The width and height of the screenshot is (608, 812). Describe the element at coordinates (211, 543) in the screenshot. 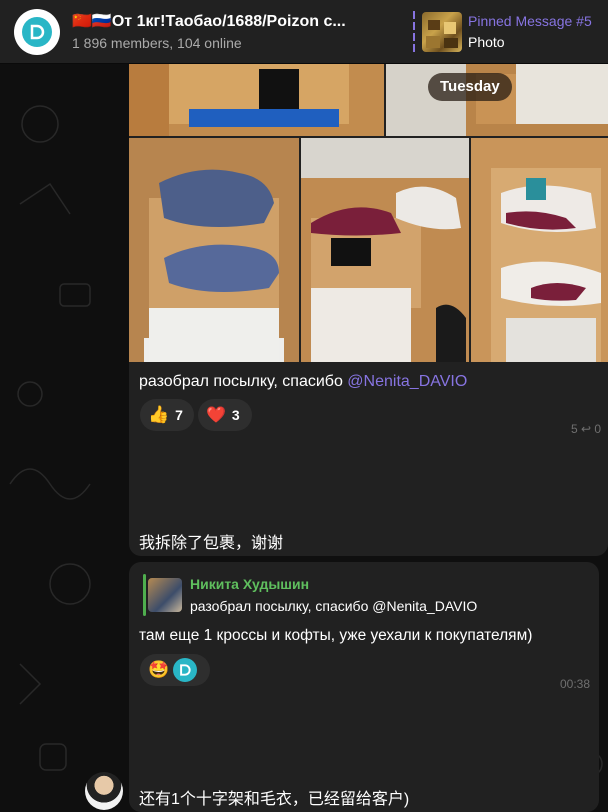

I see `message-text-cn-1: 我拆除了包裹，谢谢` at that location.